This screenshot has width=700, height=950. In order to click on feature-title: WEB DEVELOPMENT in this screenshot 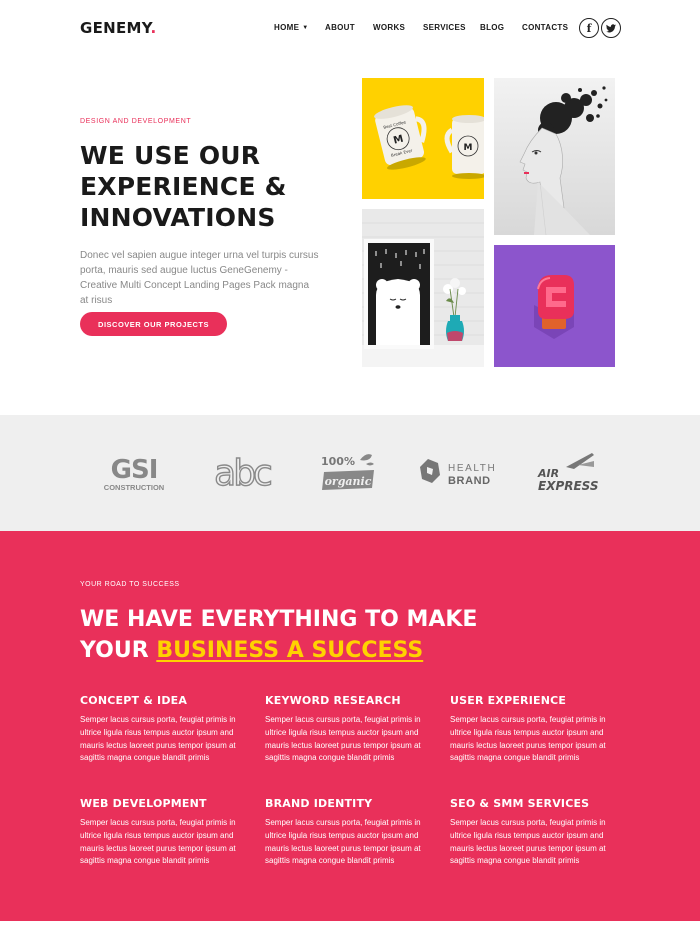, I will do `click(143, 803)`.